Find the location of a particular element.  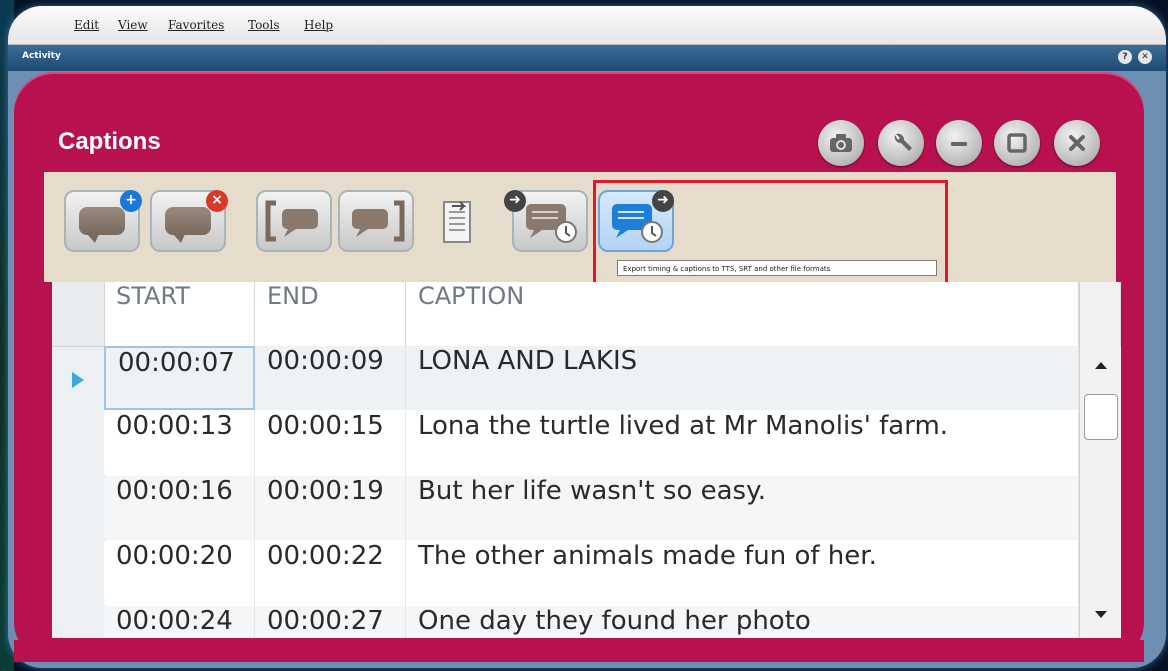

bracket-right-icon is located at coordinates (378, 221).